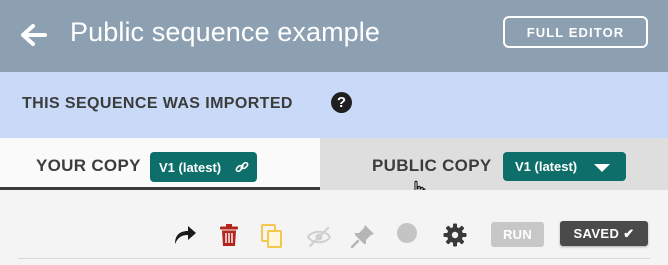 This screenshot has width=668, height=265. I want to click on hidden-eye-icon, so click(319, 237).